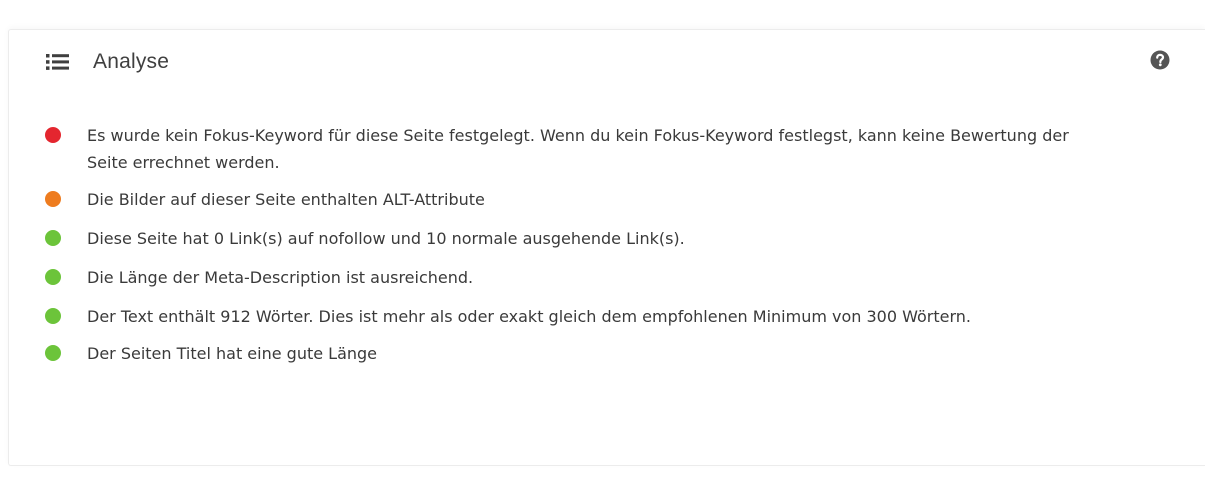 This screenshot has height=495, width=1205. I want to click on question-circle-icon, so click(1160, 60).